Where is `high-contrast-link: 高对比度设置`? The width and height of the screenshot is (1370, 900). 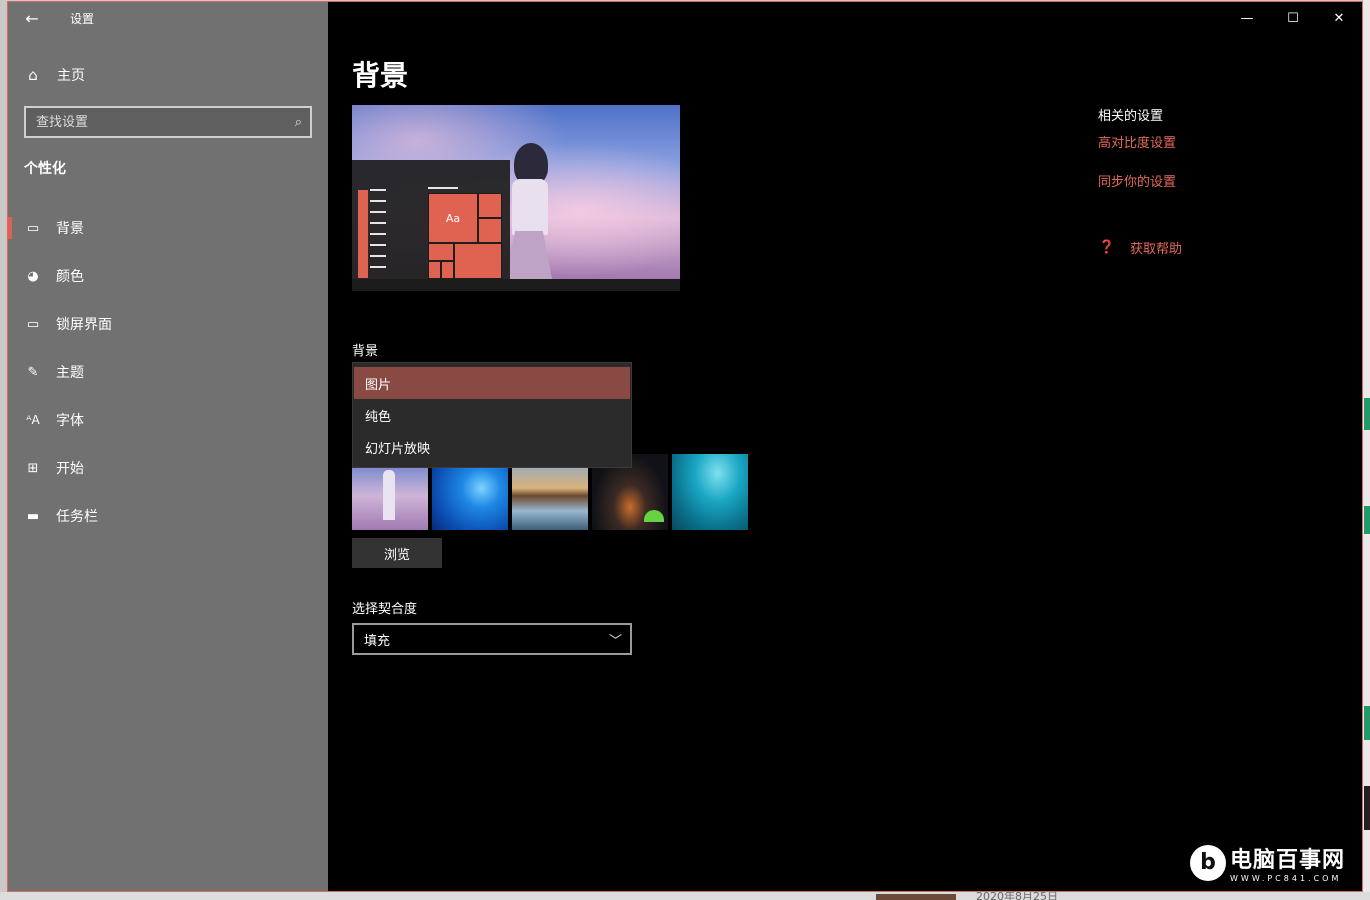
high-contrast-link: 高对比度设置 is located at coordinates (1137, 141).